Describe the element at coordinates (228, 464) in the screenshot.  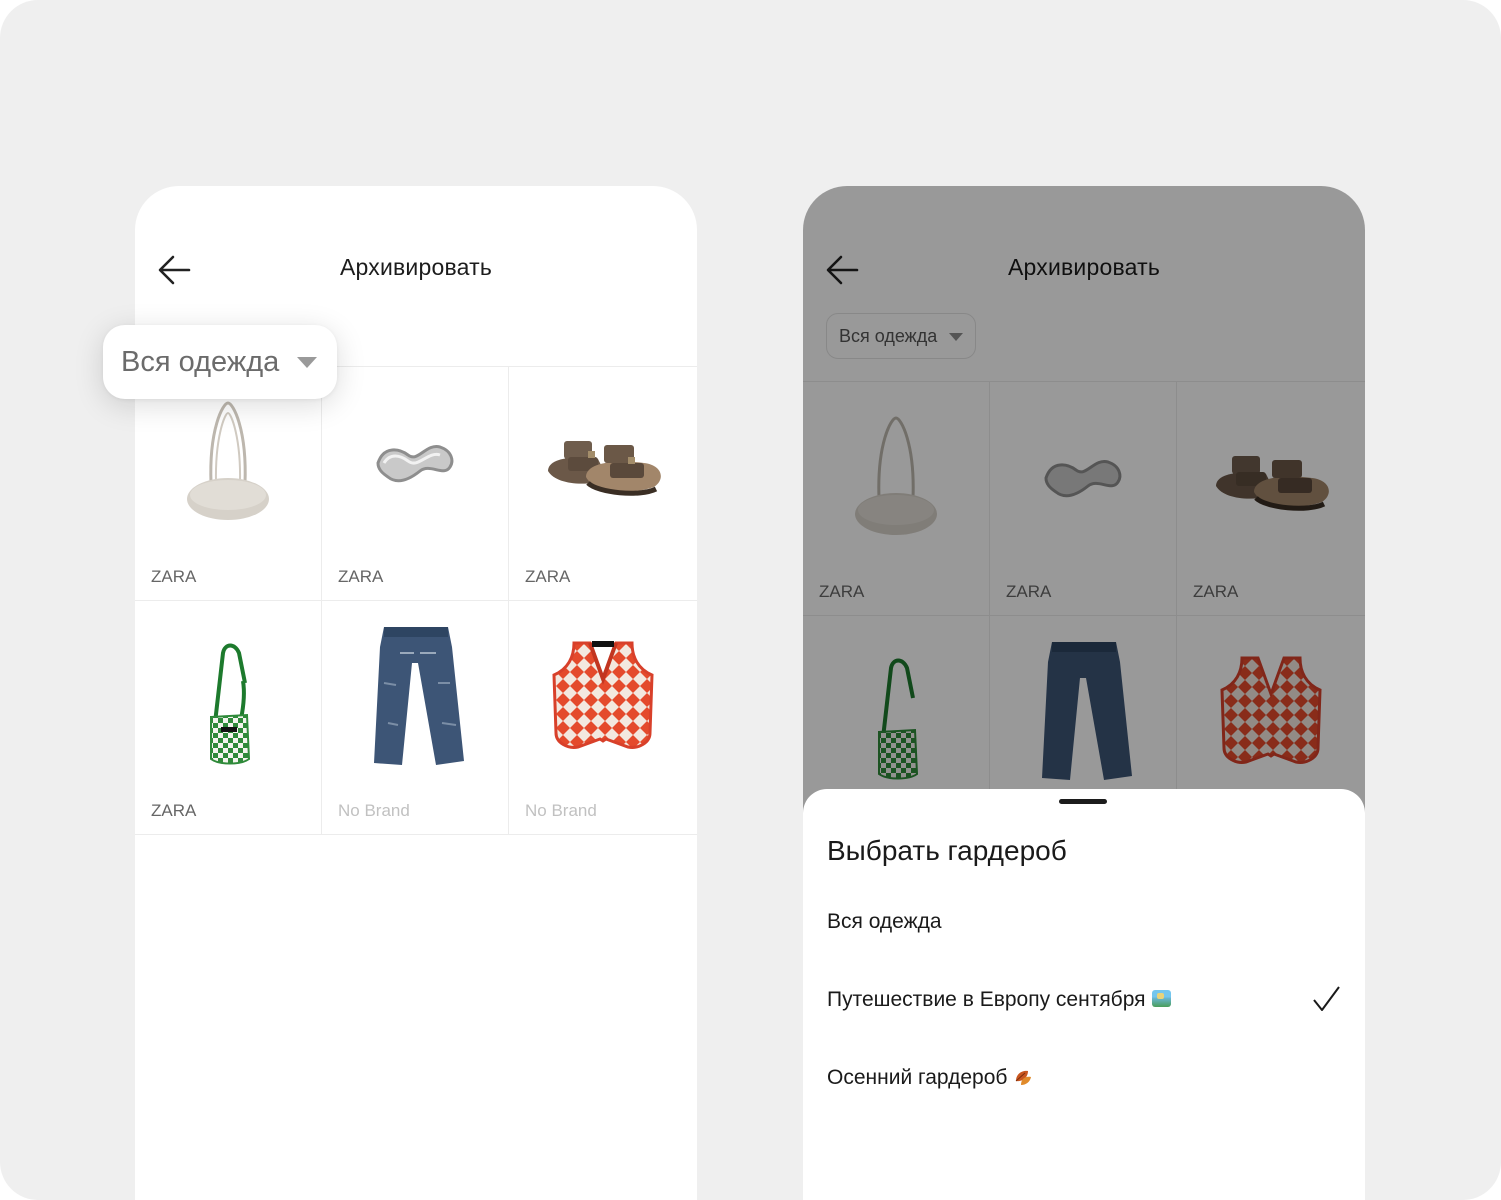
I see `shoulder-bag-image` at that location.